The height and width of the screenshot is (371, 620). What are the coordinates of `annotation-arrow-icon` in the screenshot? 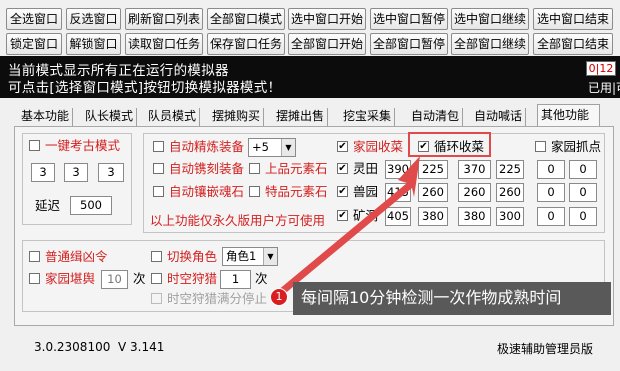 It's located at (348, 226).